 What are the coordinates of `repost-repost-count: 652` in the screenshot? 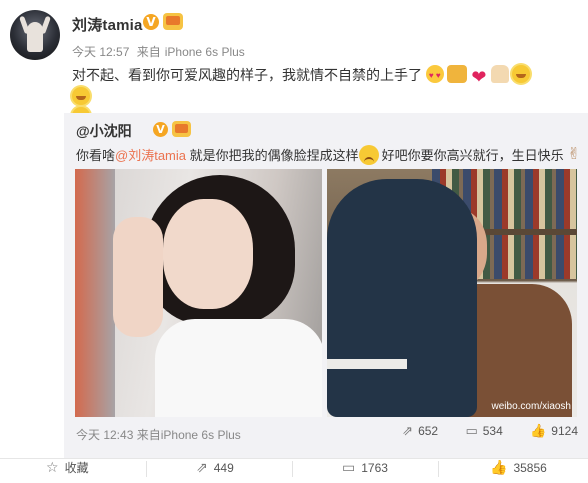 It's located at (428, 431).